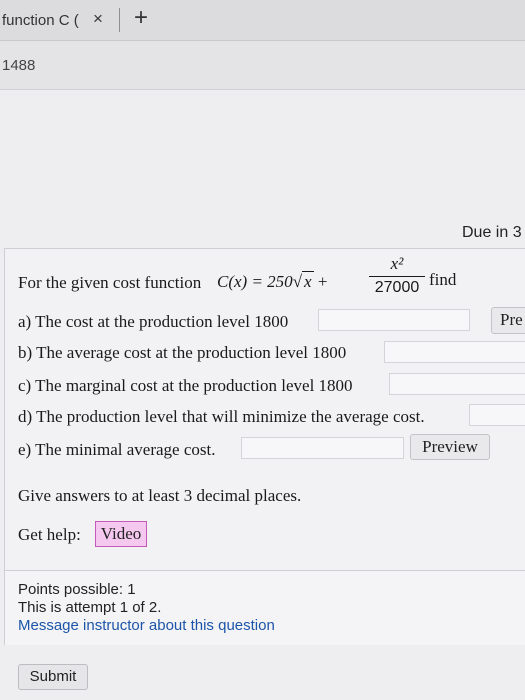  I want to click on find-word: find, so click(443, 279).